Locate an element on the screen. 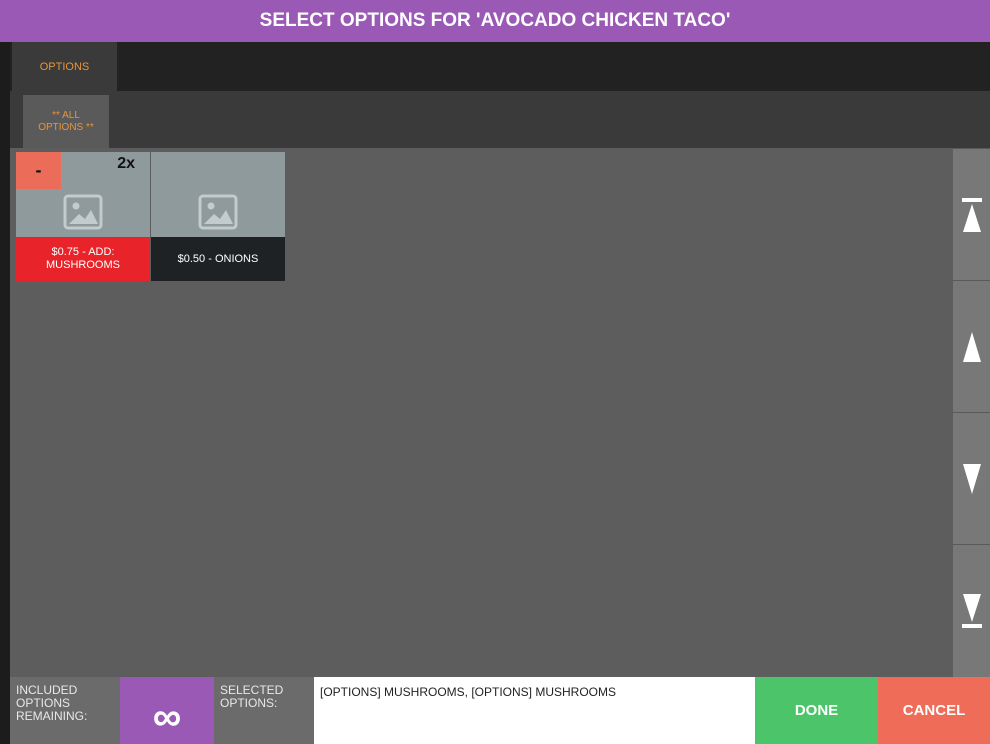  scroll-to-top-button is located at coordinates (971, 214).